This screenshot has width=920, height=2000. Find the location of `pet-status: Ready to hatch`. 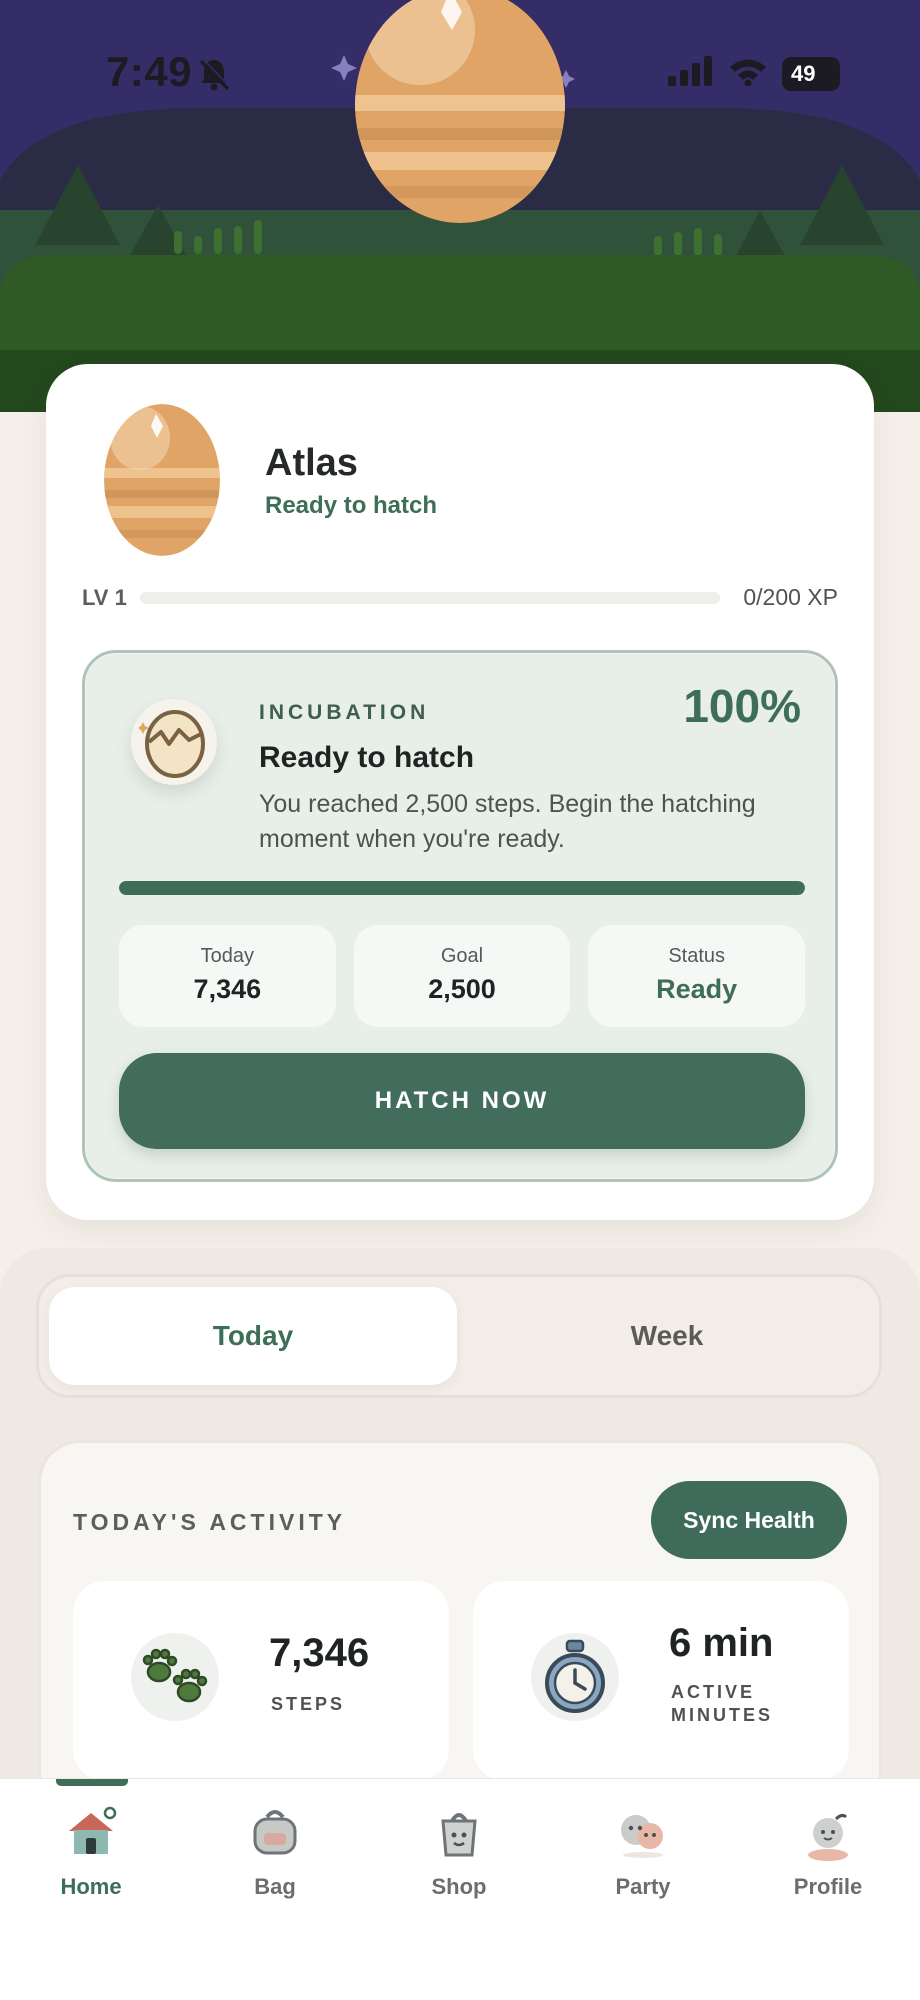

pet-status: Ready to hatch is located at coordinates (351, 505).